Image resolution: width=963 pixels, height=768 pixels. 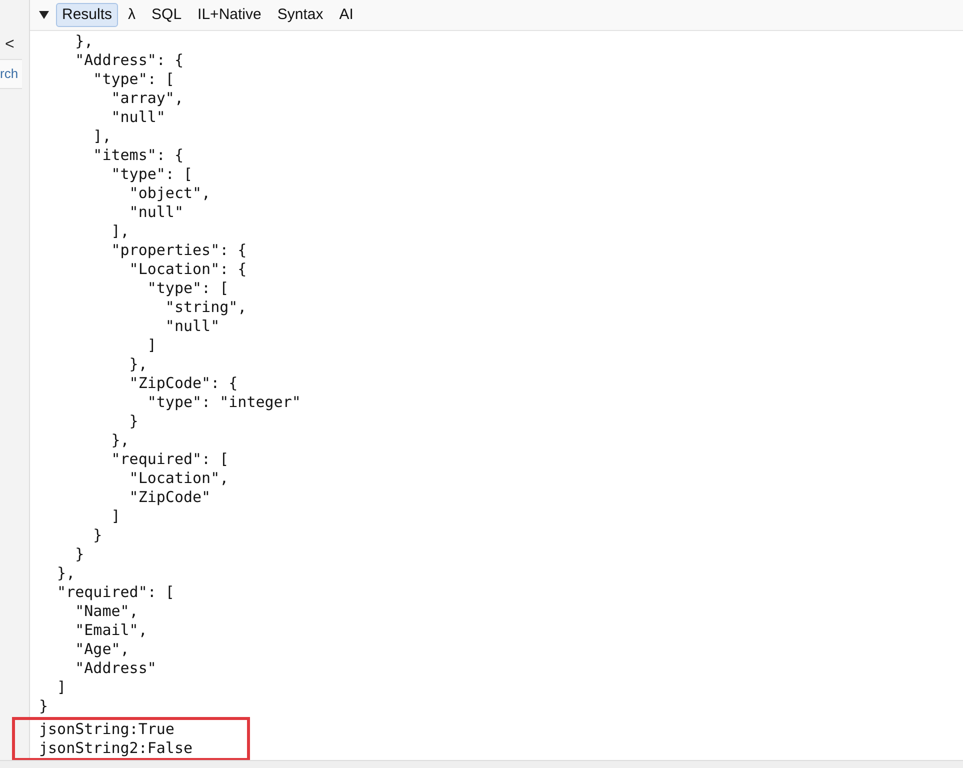 What do you see at coordinates (111, 630) in the screenshot?
I see `code-line: "Email",` at bounding box center [111, 630].